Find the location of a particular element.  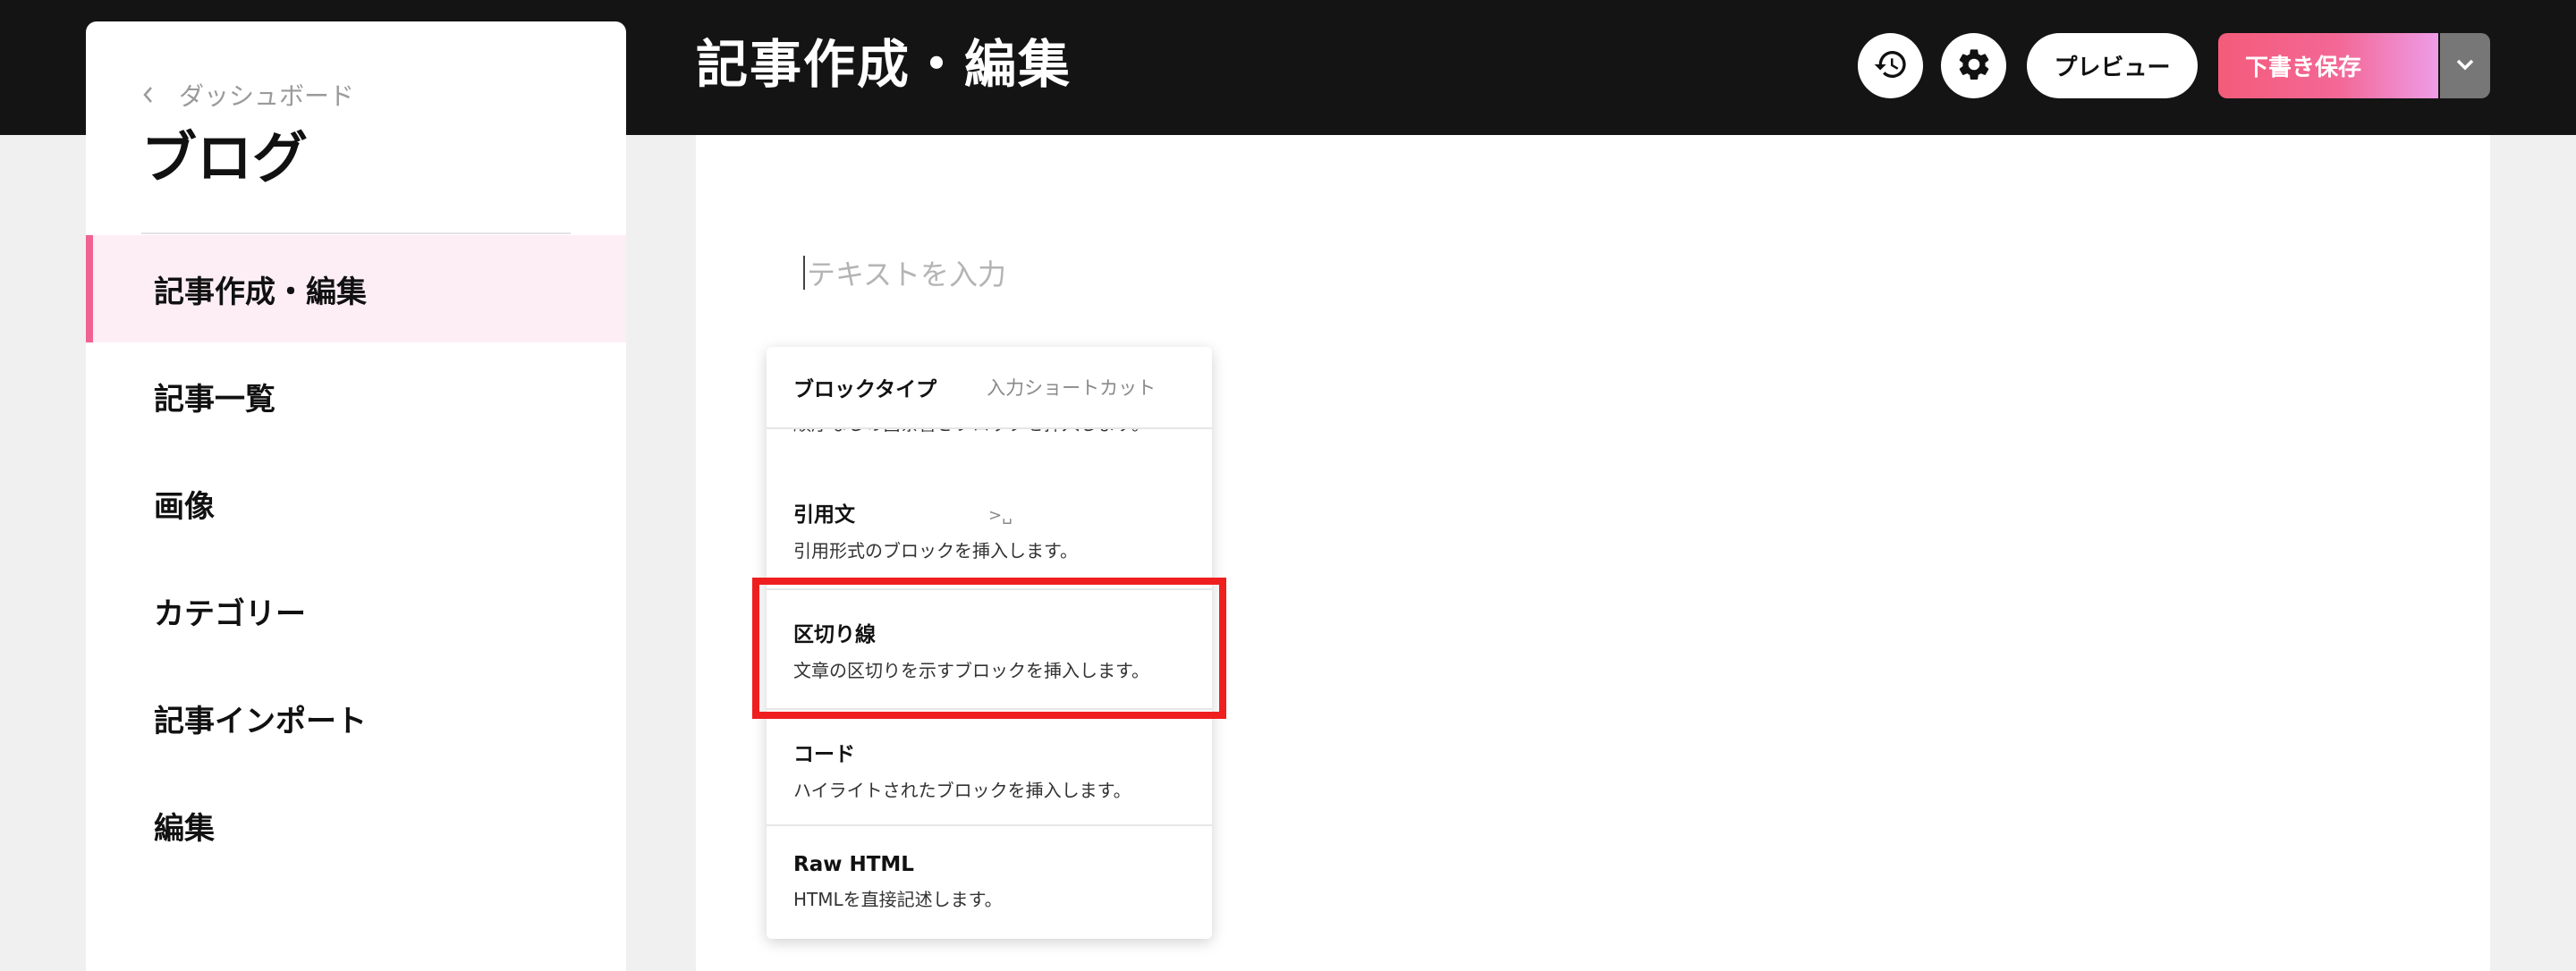

sidebar-item-label: カテゴリー is located at coordinates (230, 613).